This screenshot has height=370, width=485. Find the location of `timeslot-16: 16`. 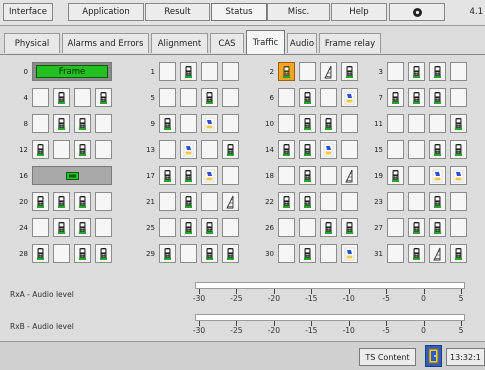

timeslot-16: 16 is located at coordinates (63, 175).